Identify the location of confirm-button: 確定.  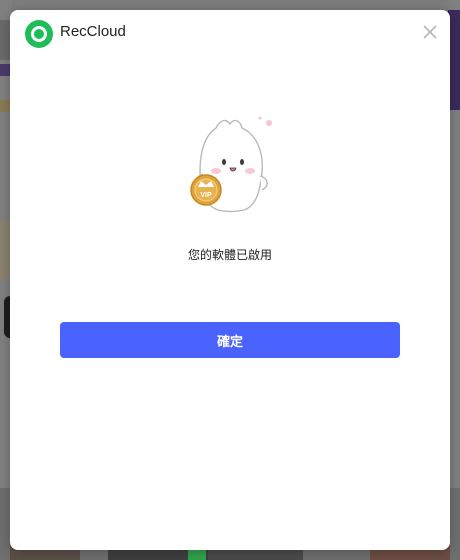
(230, 340).